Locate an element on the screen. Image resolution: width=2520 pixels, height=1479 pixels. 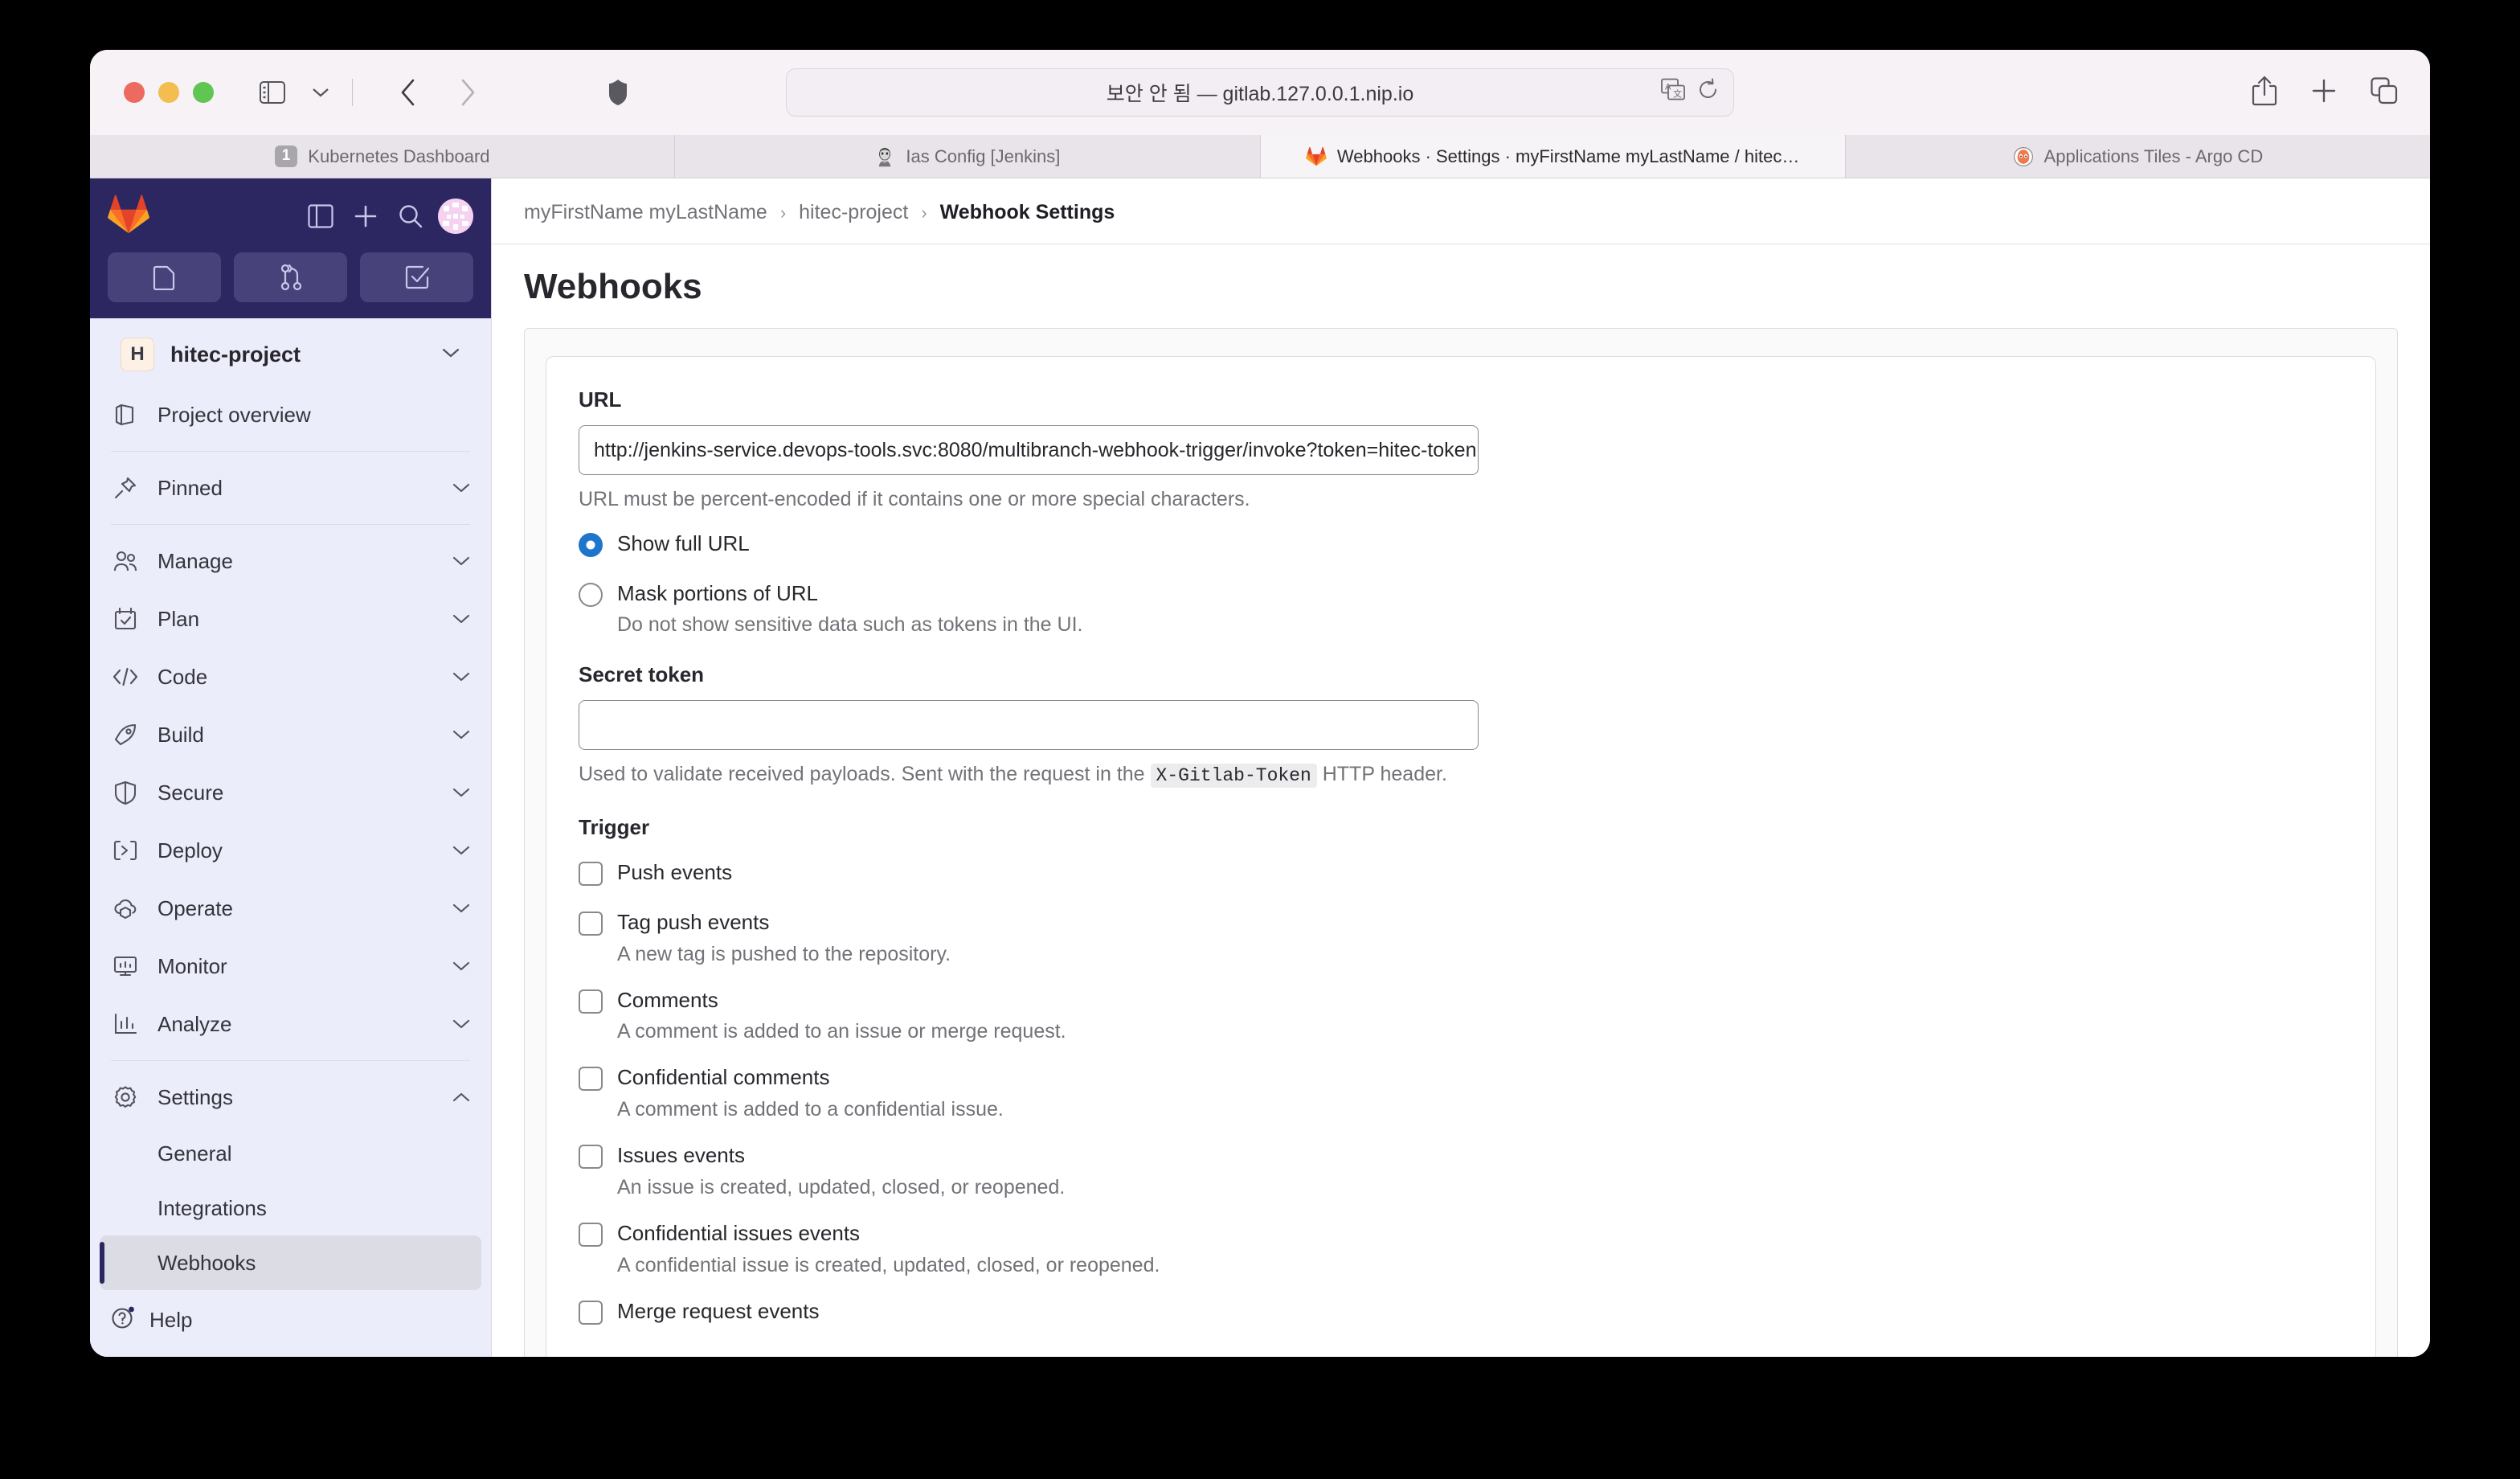
option-label: Issues events is located at coordinates (681, 1155).